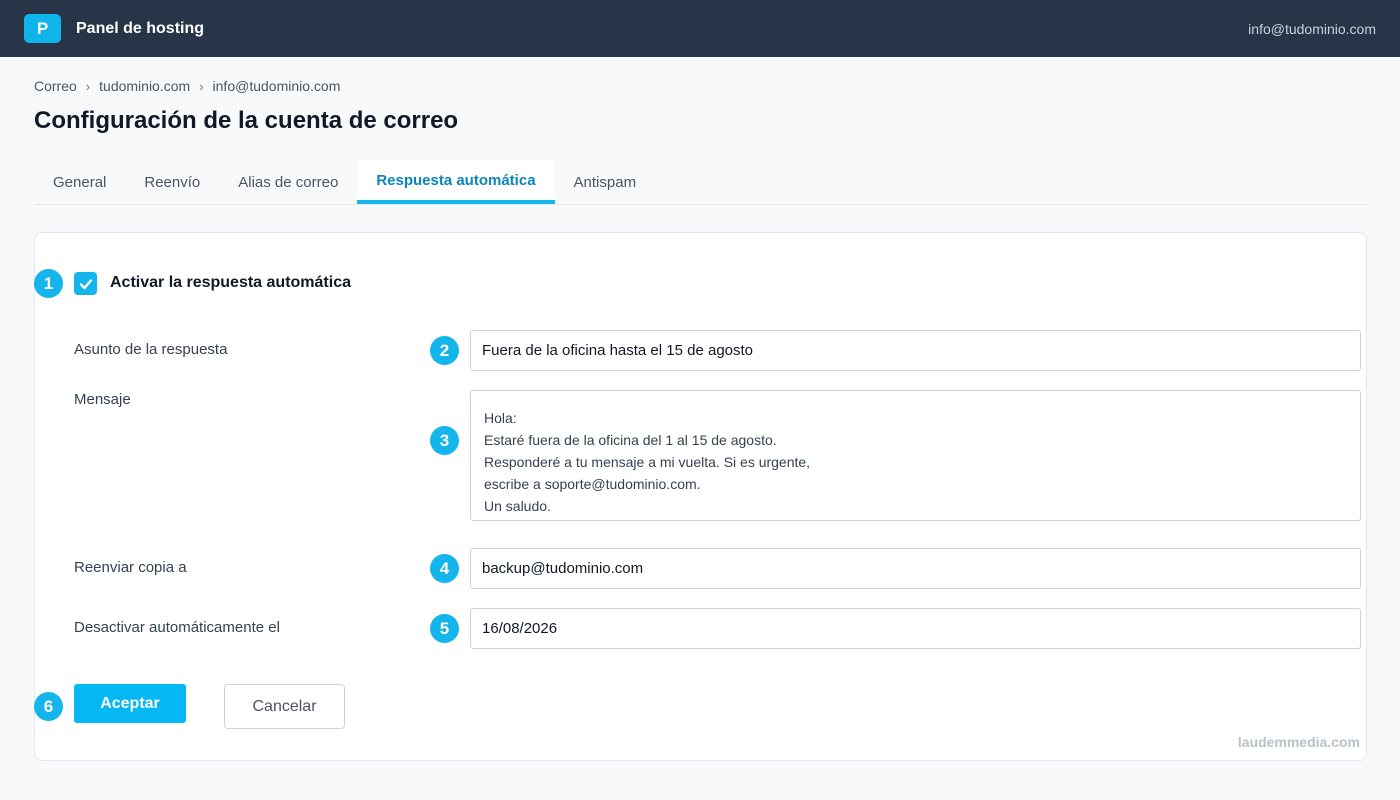  I want to click on step-badge-6: 6, so click(48, 706).